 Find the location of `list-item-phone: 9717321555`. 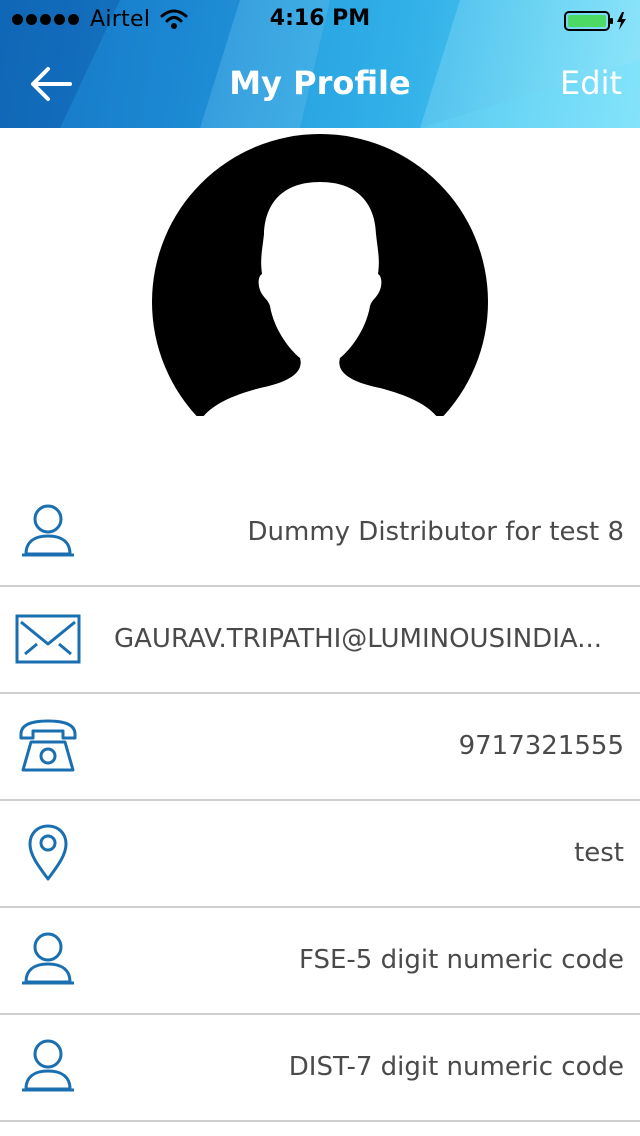

list-item-phone: 9717321555 is located at coordinates (320, 747).